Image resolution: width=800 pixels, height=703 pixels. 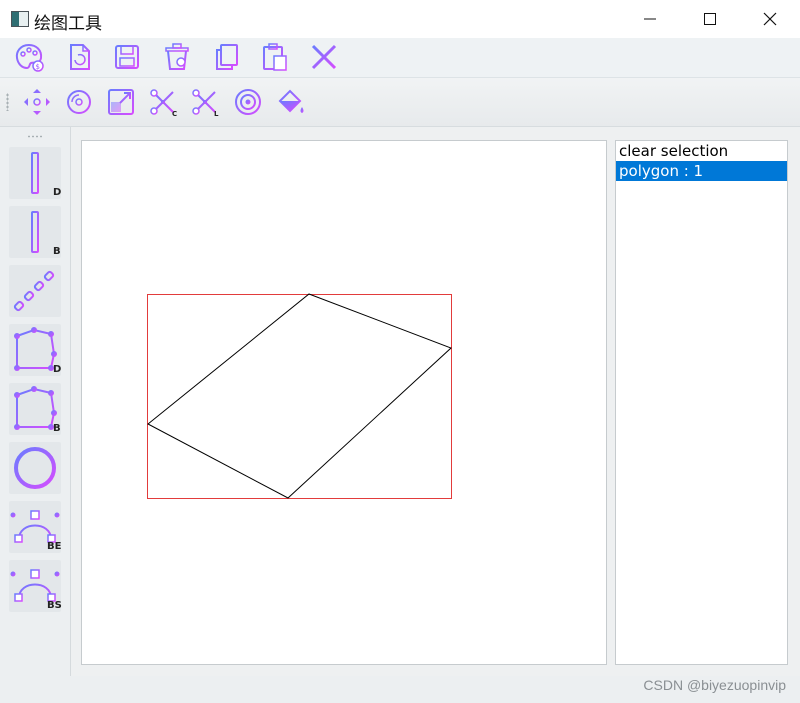 I want to click on move-button, so click(x=37, y=102).